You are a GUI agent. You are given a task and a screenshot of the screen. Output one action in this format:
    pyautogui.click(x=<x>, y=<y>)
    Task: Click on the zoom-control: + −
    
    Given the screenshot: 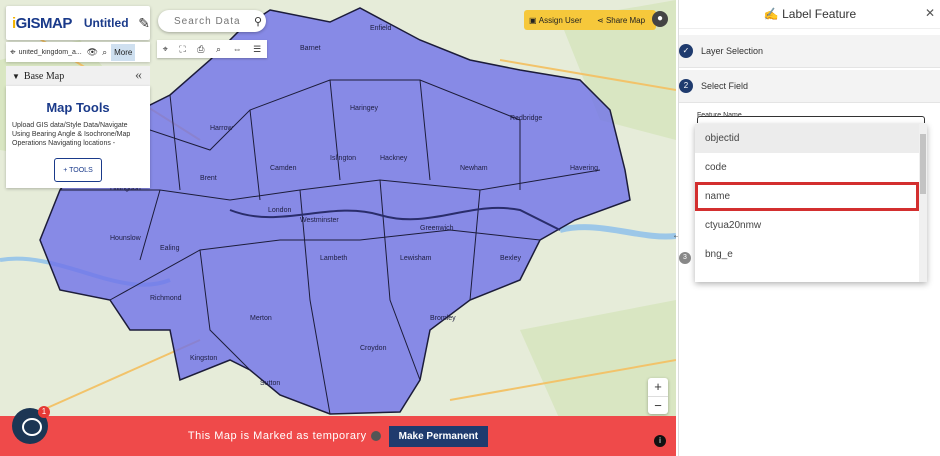 What is the action you would take?
    pyautogui.click(x=658, y=396)
    